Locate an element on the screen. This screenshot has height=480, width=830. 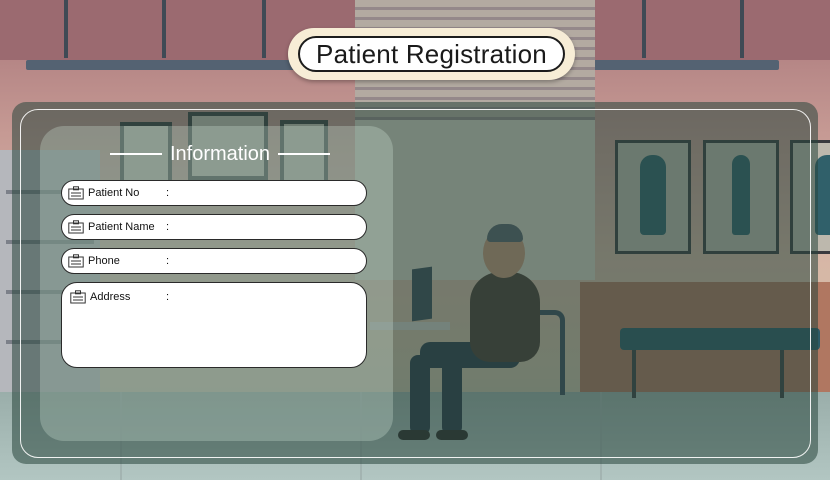
information-title: Information is located at coordinates (220, 153).